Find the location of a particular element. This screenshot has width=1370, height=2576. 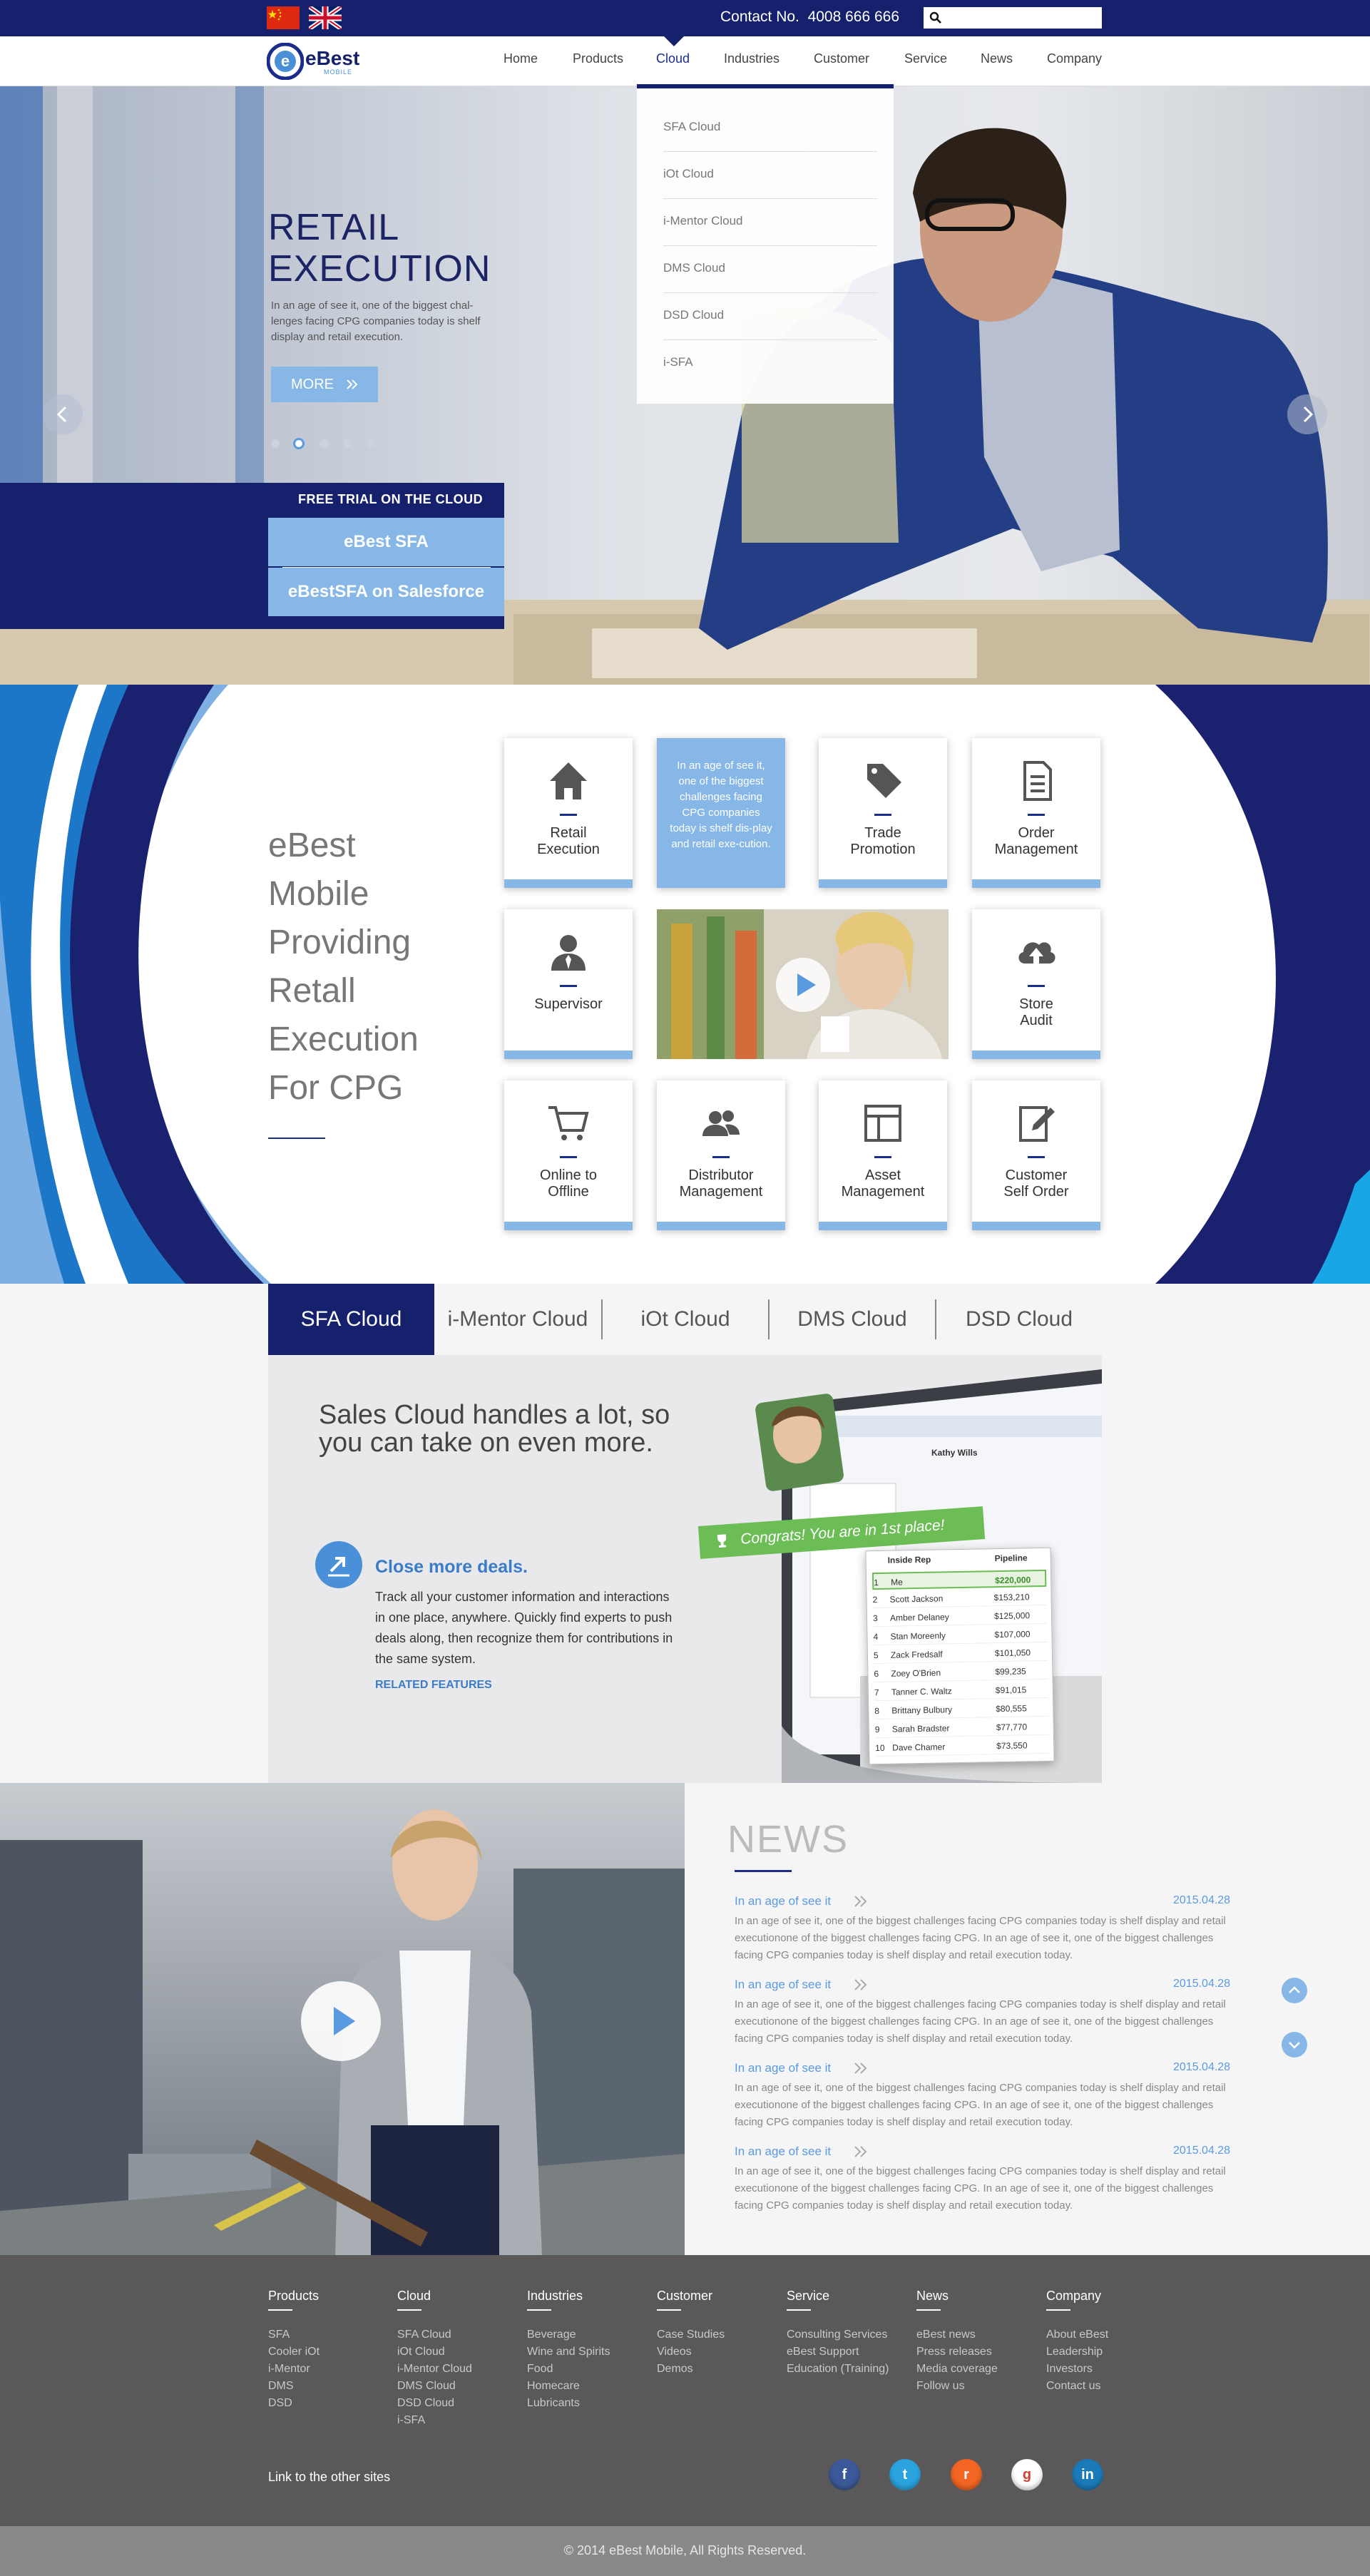

trial-salesforce-button: eBestSFA on Salesforce is located at coordinates (386, 592).